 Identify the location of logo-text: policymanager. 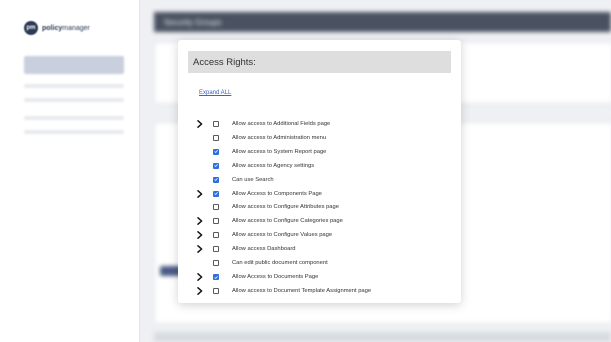
(66, 28).